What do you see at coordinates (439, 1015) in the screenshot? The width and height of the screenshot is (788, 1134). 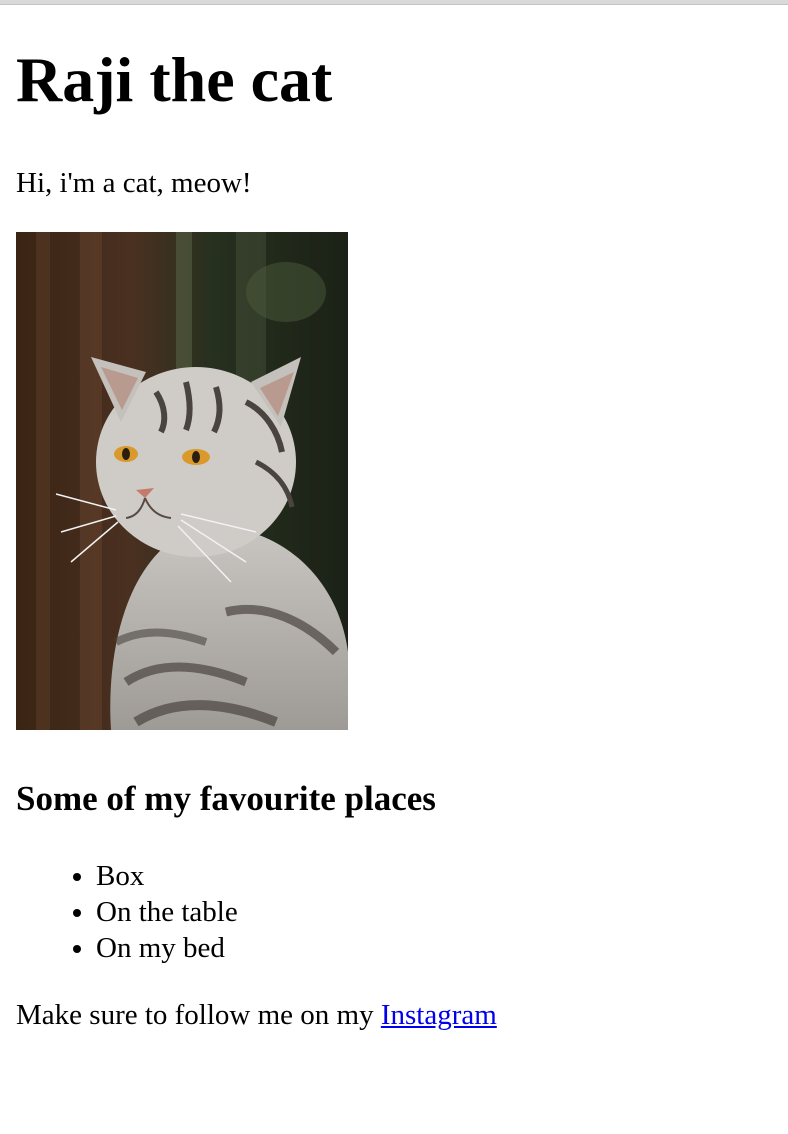 I see `instagram-link: Instagram` at bounding box center [439, 1015].